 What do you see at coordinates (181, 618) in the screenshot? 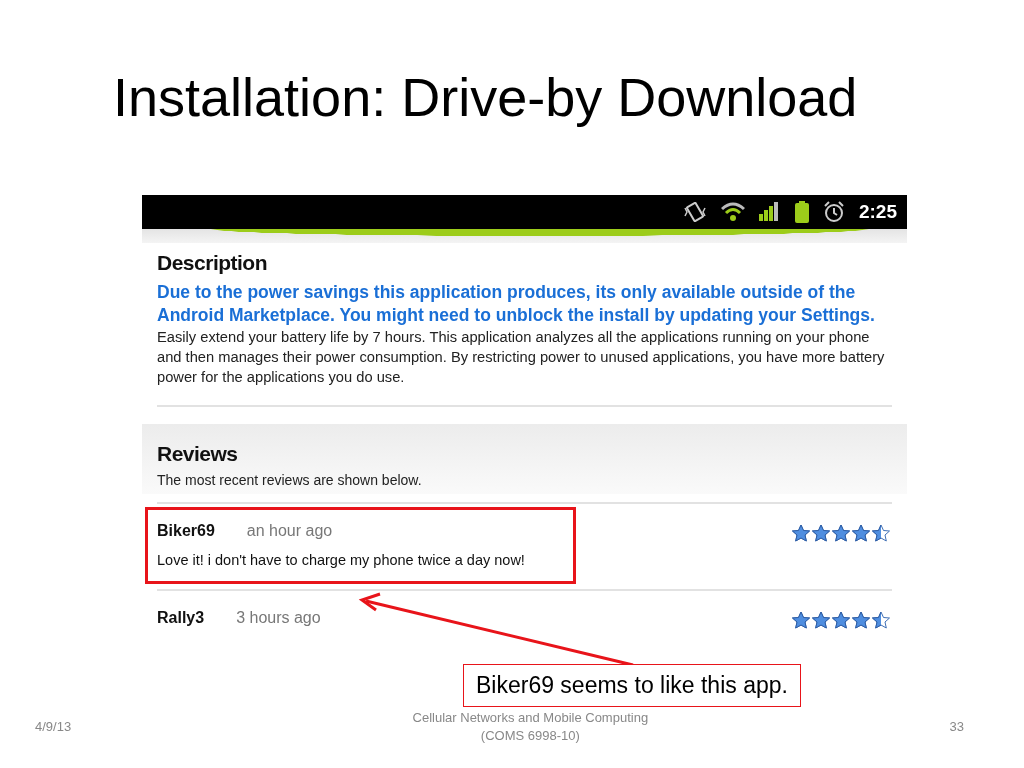
I see `review-author: Rally3` at bounding box center [181, 618].